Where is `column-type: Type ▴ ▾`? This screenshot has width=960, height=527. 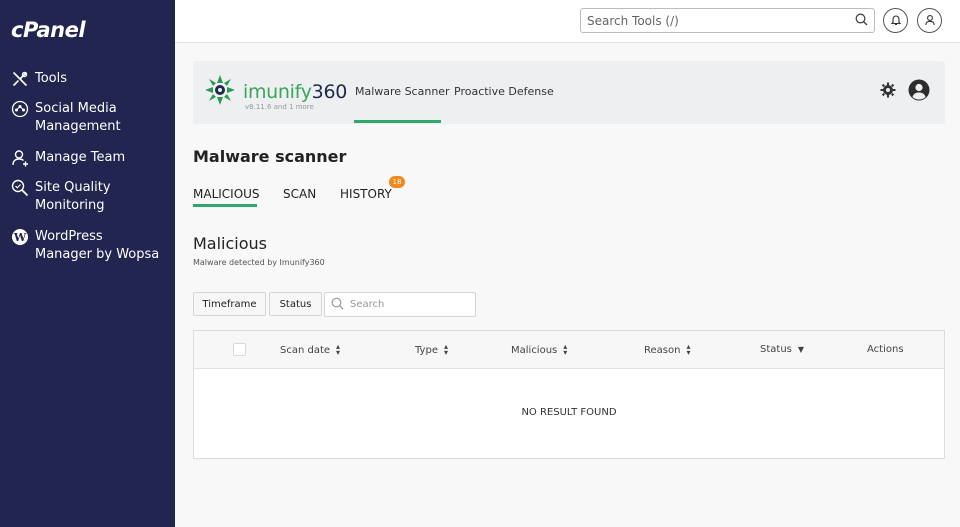 column-type: Type ▴ ▾ is located at coordinates (431, 349).